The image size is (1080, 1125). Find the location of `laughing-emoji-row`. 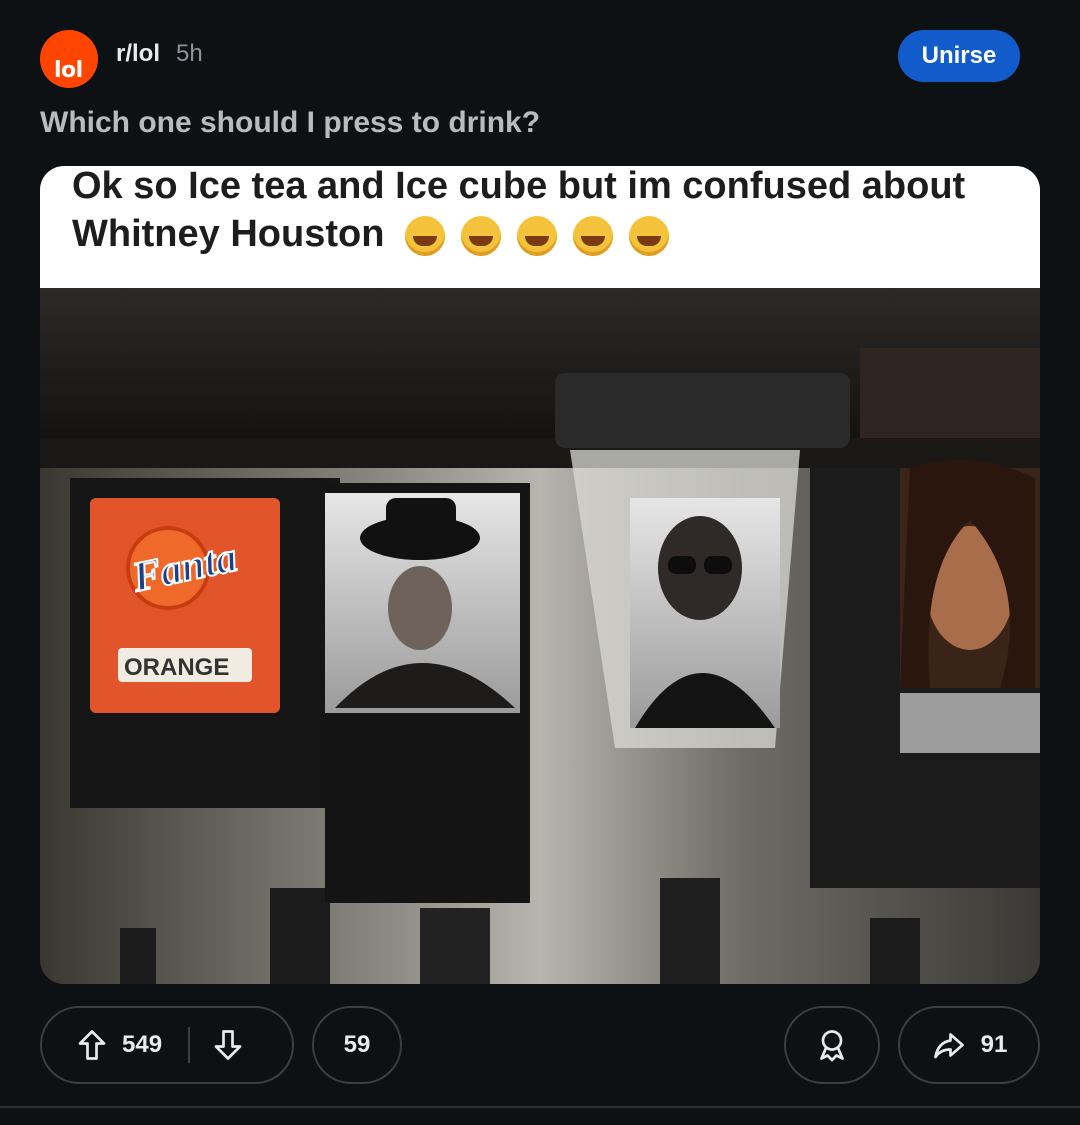

laughing-emoji-row is located at coordinates (544, 236).